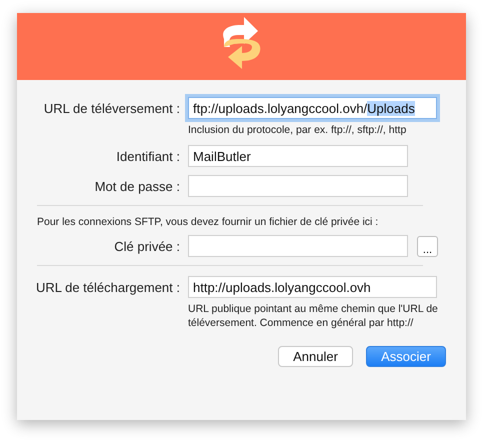  I want to click on field-label: Identifiant :, so click(148, 156).